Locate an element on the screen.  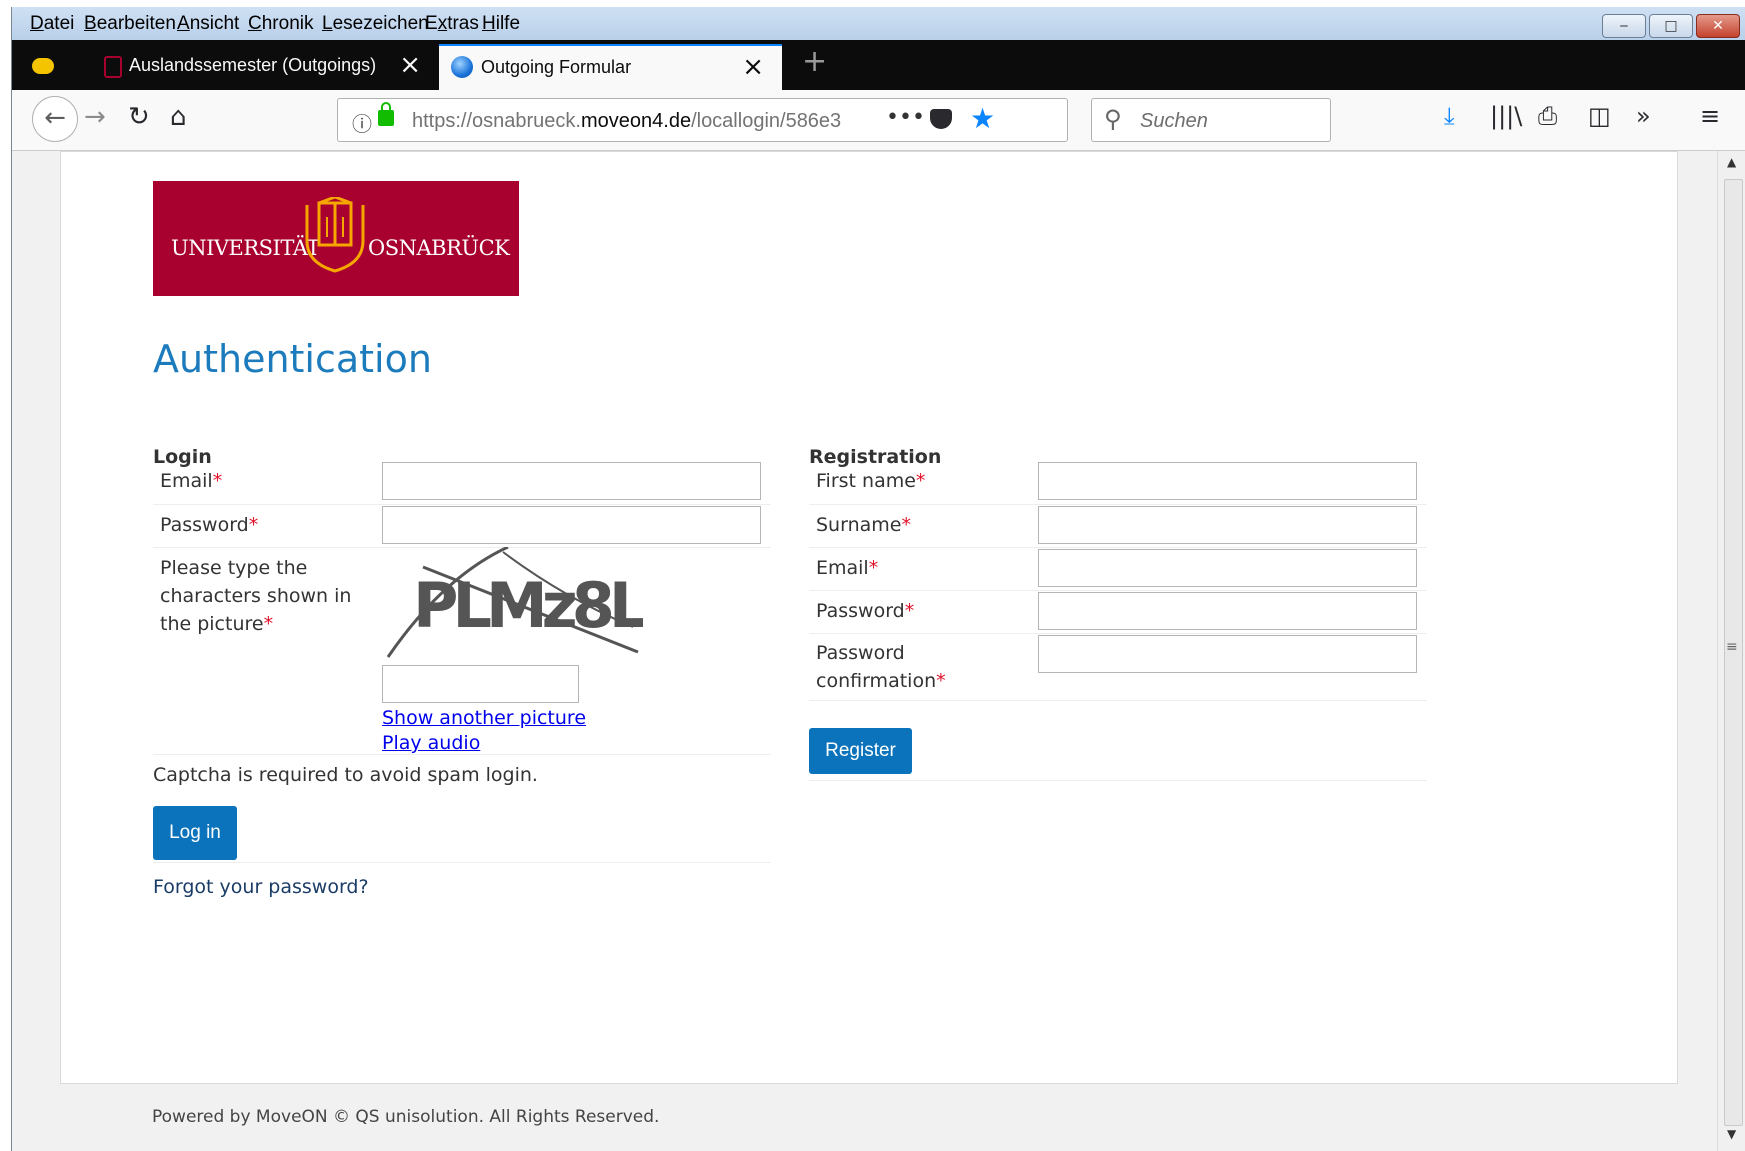
bank-icon is located at coordinates (43, 66).